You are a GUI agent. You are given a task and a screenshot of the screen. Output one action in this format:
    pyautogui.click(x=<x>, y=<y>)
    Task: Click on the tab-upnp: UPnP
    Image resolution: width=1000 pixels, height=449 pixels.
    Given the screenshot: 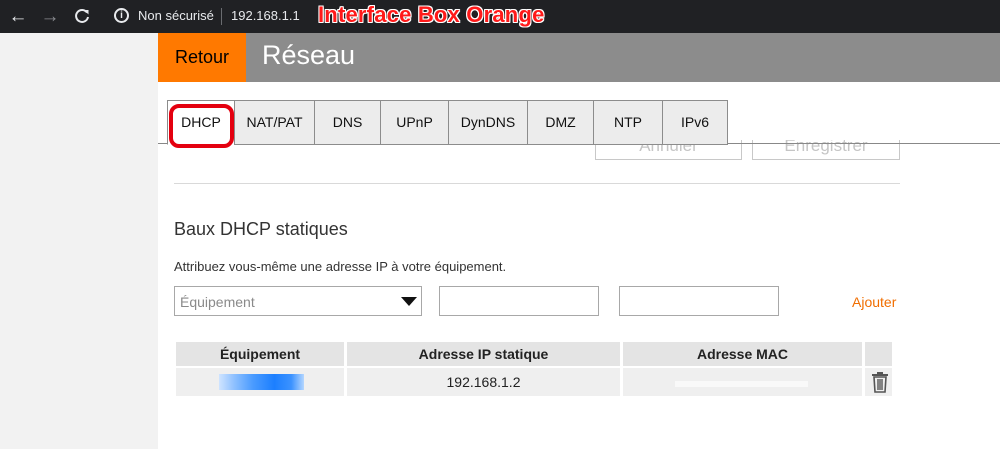 What is the action you would take?
    pyautogui.click(x=414, y=122)
    